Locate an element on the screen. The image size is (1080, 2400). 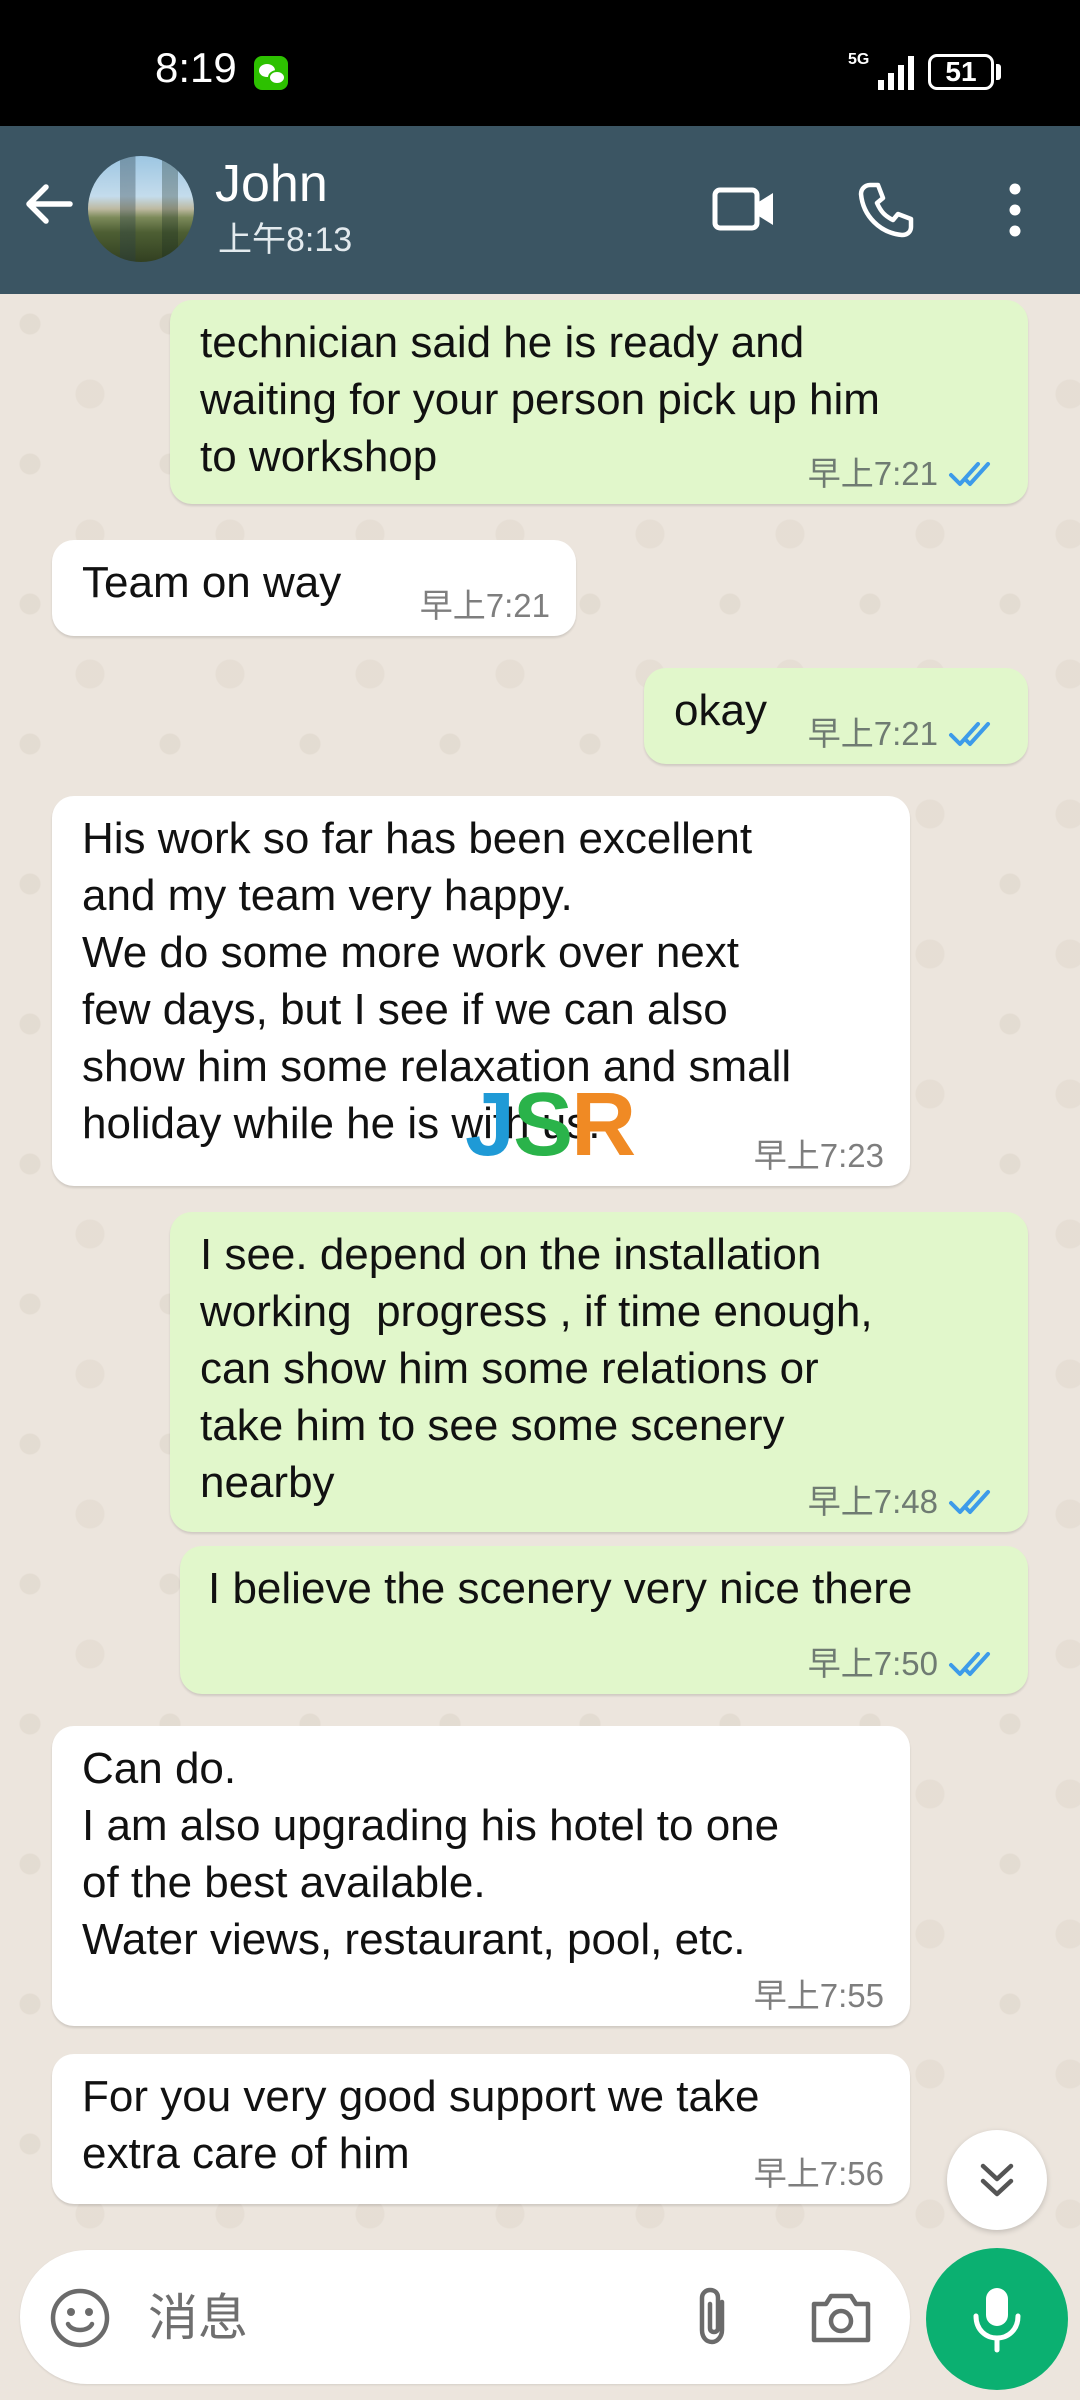
watermark-logo: JSR is located at coordinates (550, 1125).